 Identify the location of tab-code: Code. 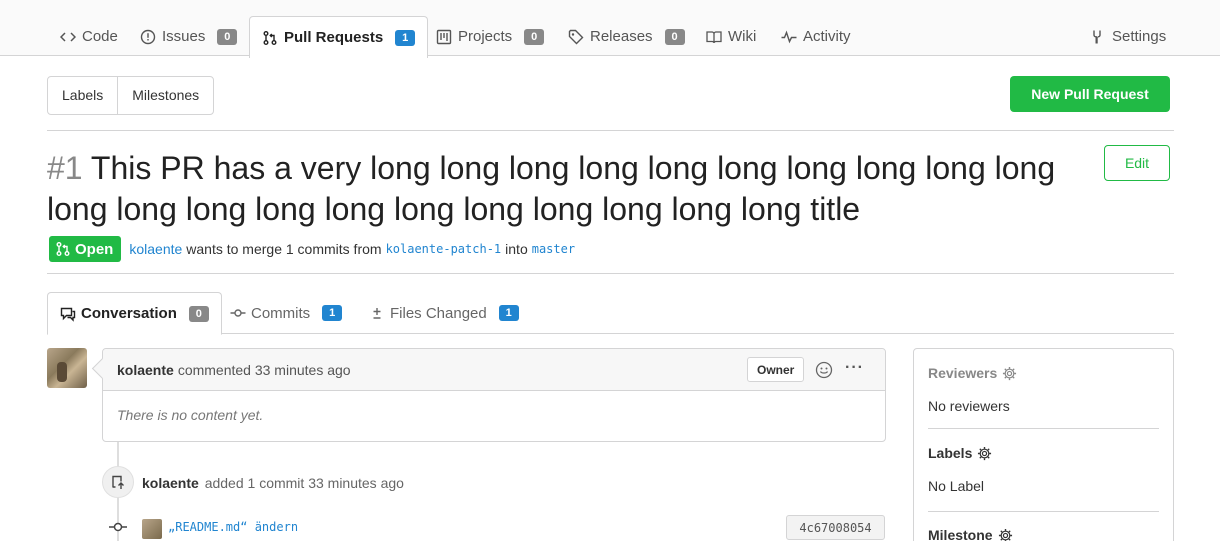
(89, 36).